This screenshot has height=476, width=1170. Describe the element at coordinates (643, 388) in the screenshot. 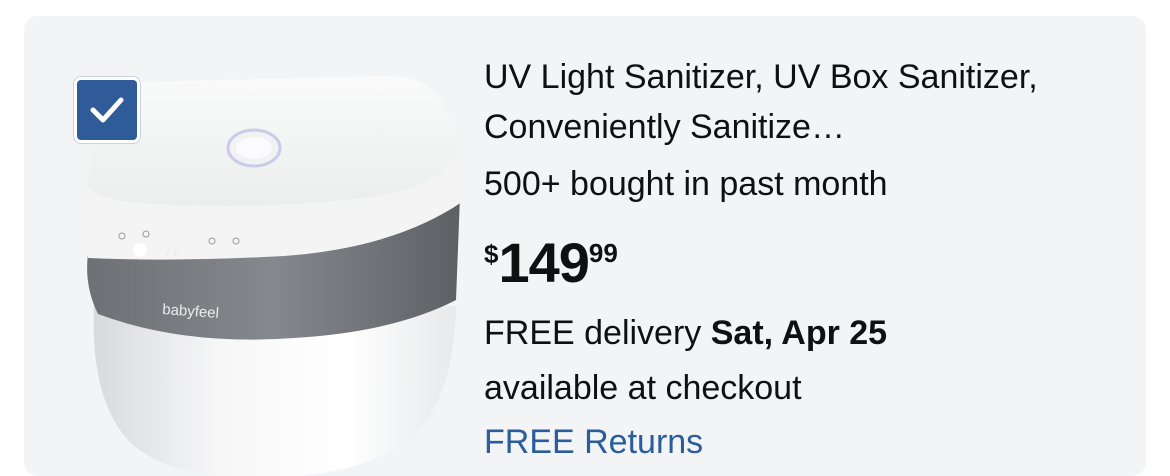

I see `availability-text: available at checkout` at that location.